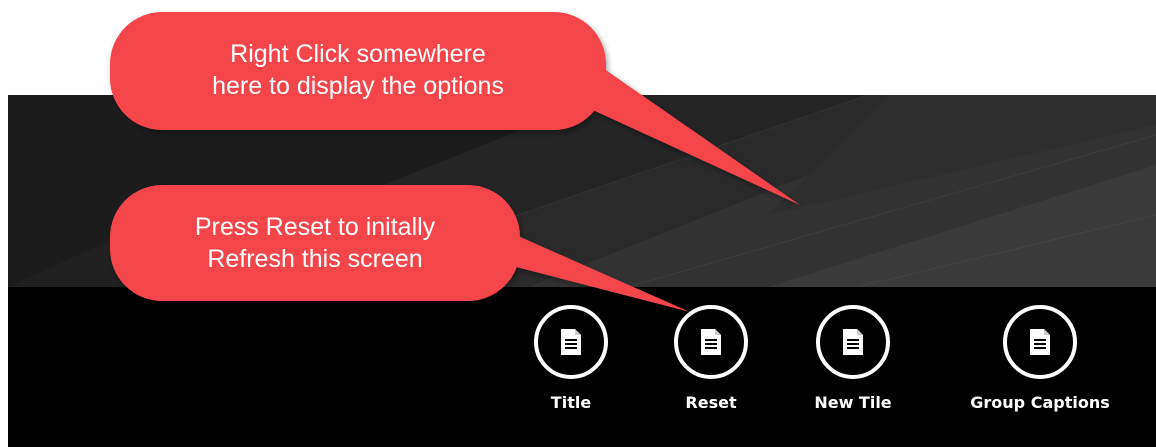 The width and height of the screenshot is (1156, 447). What do you see at coordinates (711, 402) in the screenshot?
I see `reset-button-label: Reset` at bounding box center [711, 402].